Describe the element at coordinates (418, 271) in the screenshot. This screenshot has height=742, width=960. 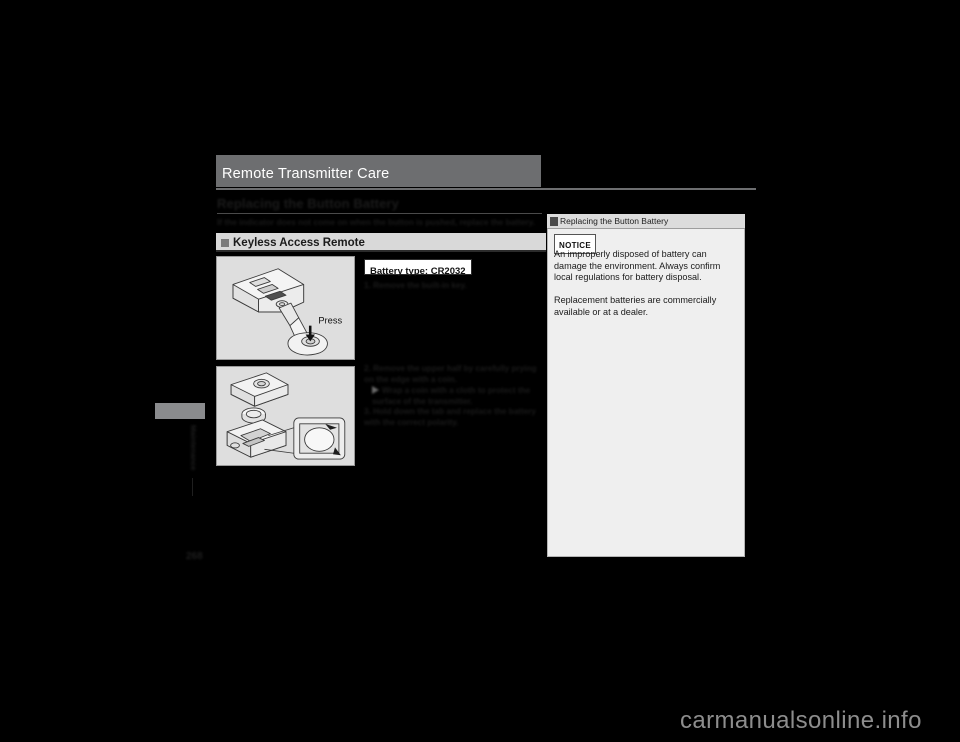
I see `battery-type-label: Battery type: CR2032` at that location.